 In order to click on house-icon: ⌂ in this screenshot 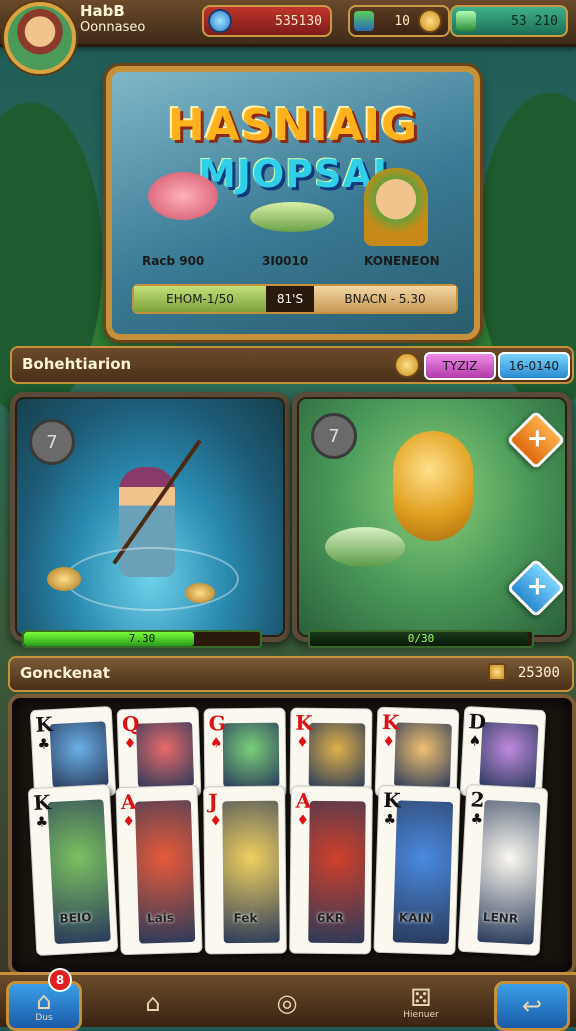, I will do `click(153, 1003)`.